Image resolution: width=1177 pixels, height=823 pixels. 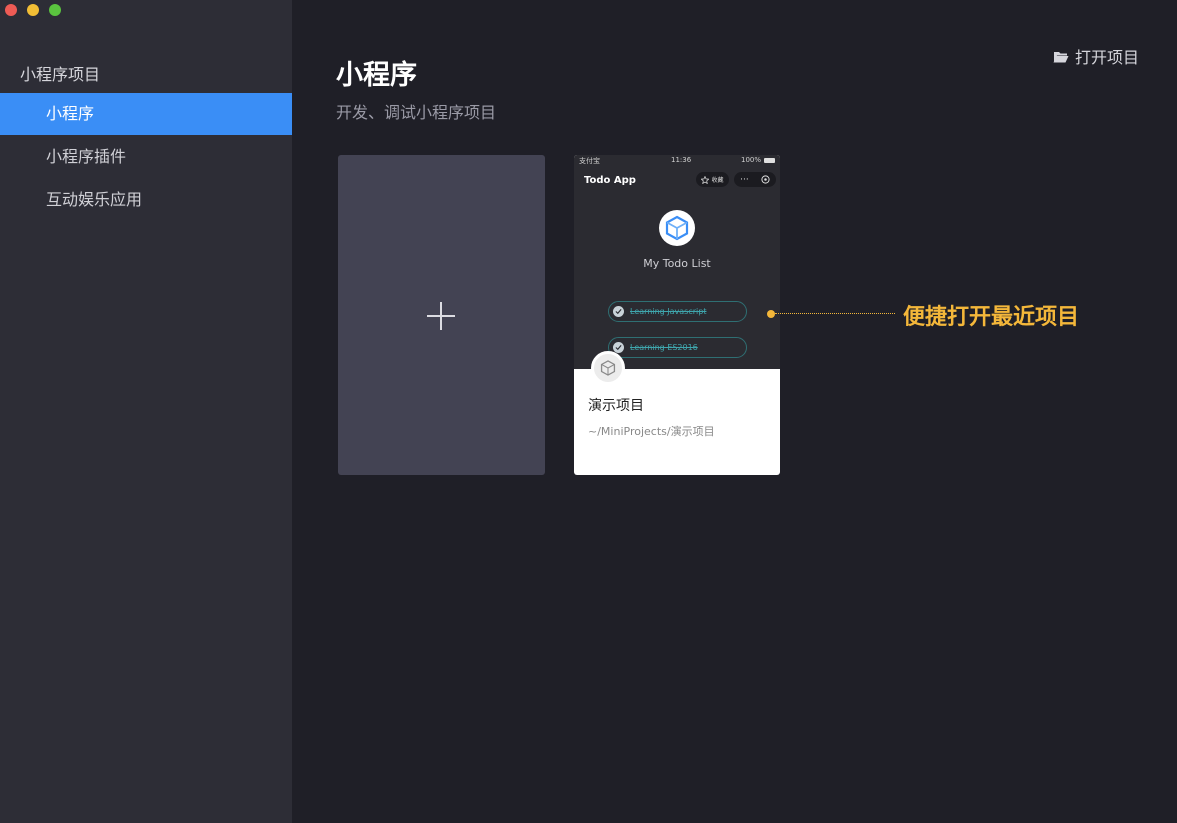 What do you see at coordinates (146, 157) in the screenshot?
I see `sidebar-item-plugin: 小程序插件` at bounding box center [146, 157].